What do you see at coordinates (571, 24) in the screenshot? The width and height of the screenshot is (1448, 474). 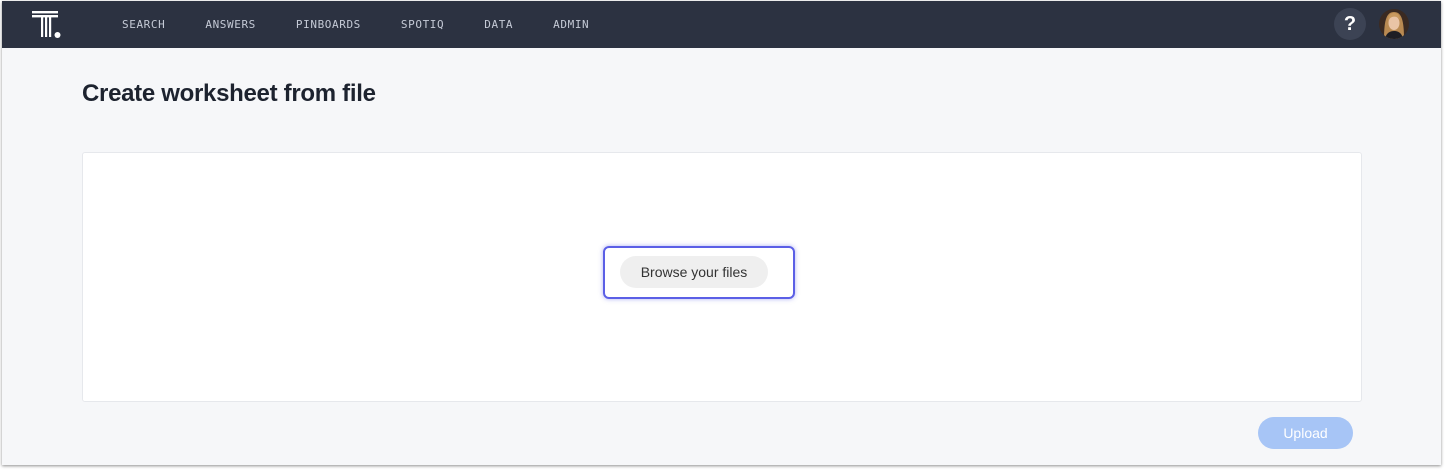 I see `nav-item-admin: ADMIN` at bounding box center [571, 24].